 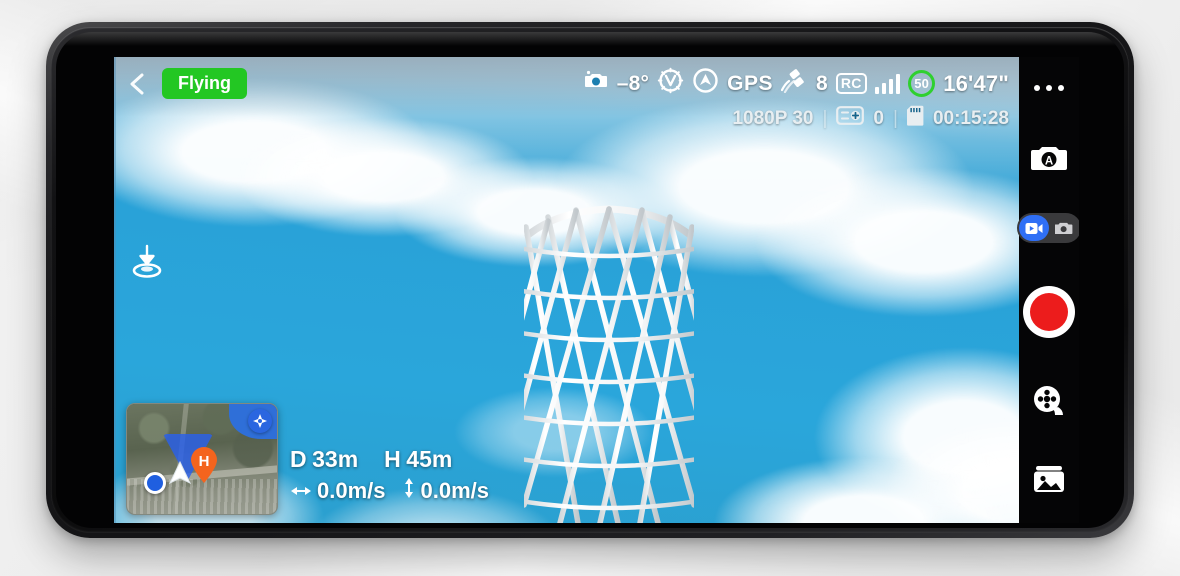 What do you see at coordinates (1064, 228) in the screenshot?
I see `photo-mode-icon` at bounding box center [1064, 228].